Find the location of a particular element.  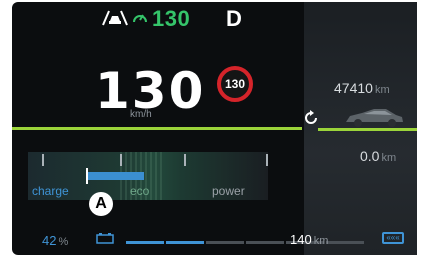

trip-unit: km is located at coordinates (389, 158).